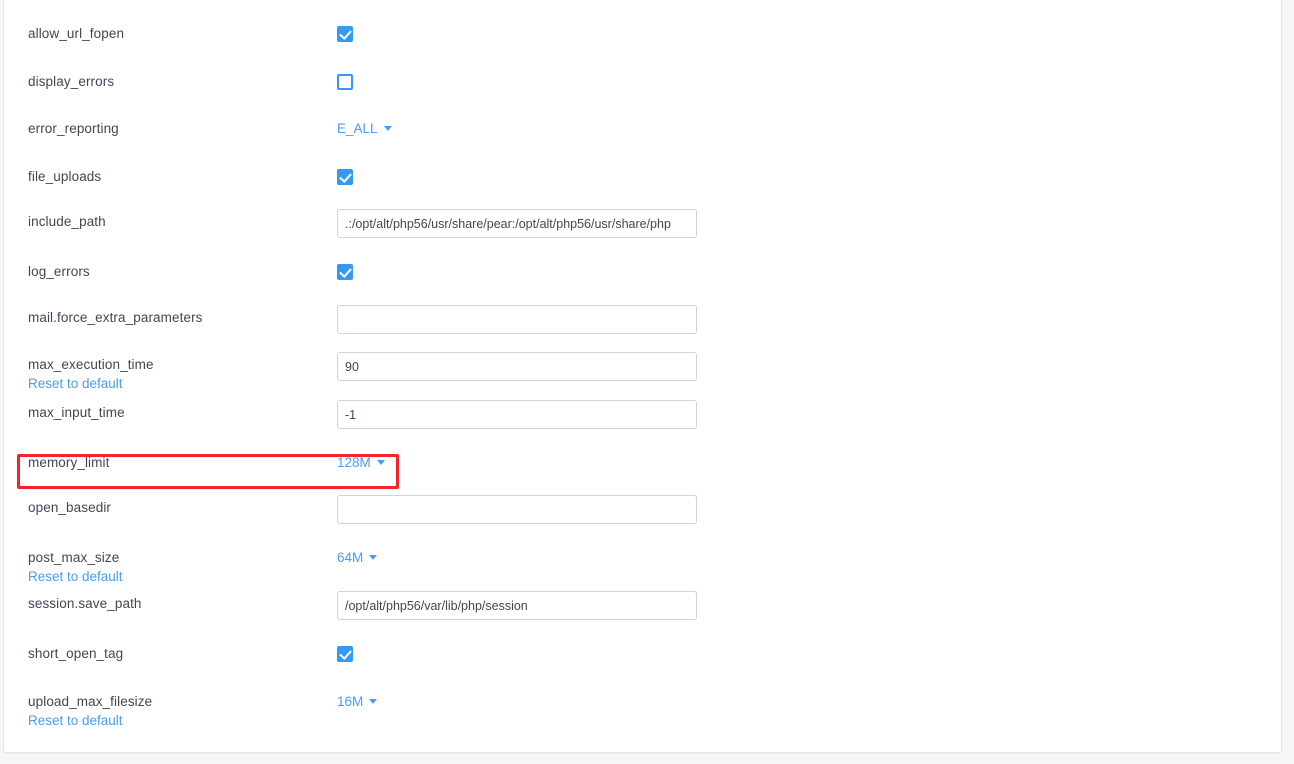 The width and height of the screenshot is (1294, 764). Describe the element at coordinates (75, 720) in the screenshot. I see `reset-to-default-link-upload_max_filesize: Reset to default` at that location.